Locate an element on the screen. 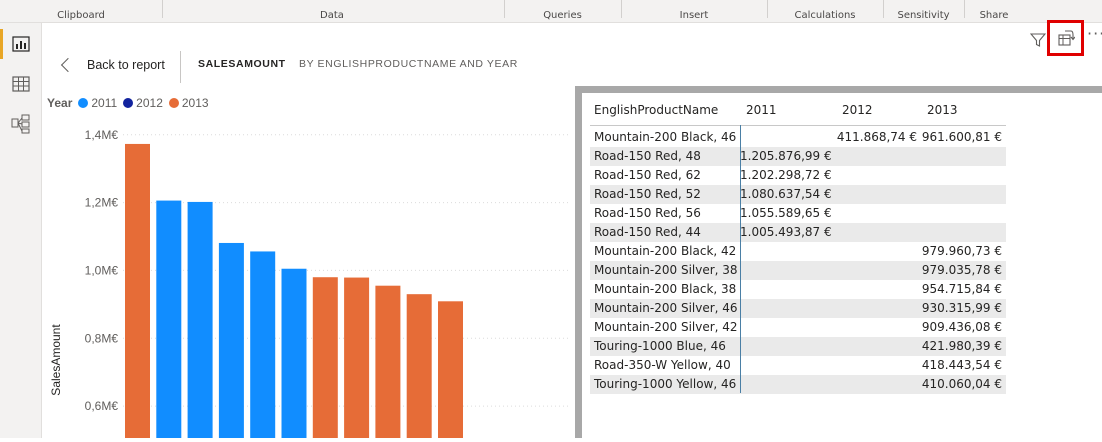  chart-legend: Year 2011 2012 2013 is located at coordinates (131, 103).